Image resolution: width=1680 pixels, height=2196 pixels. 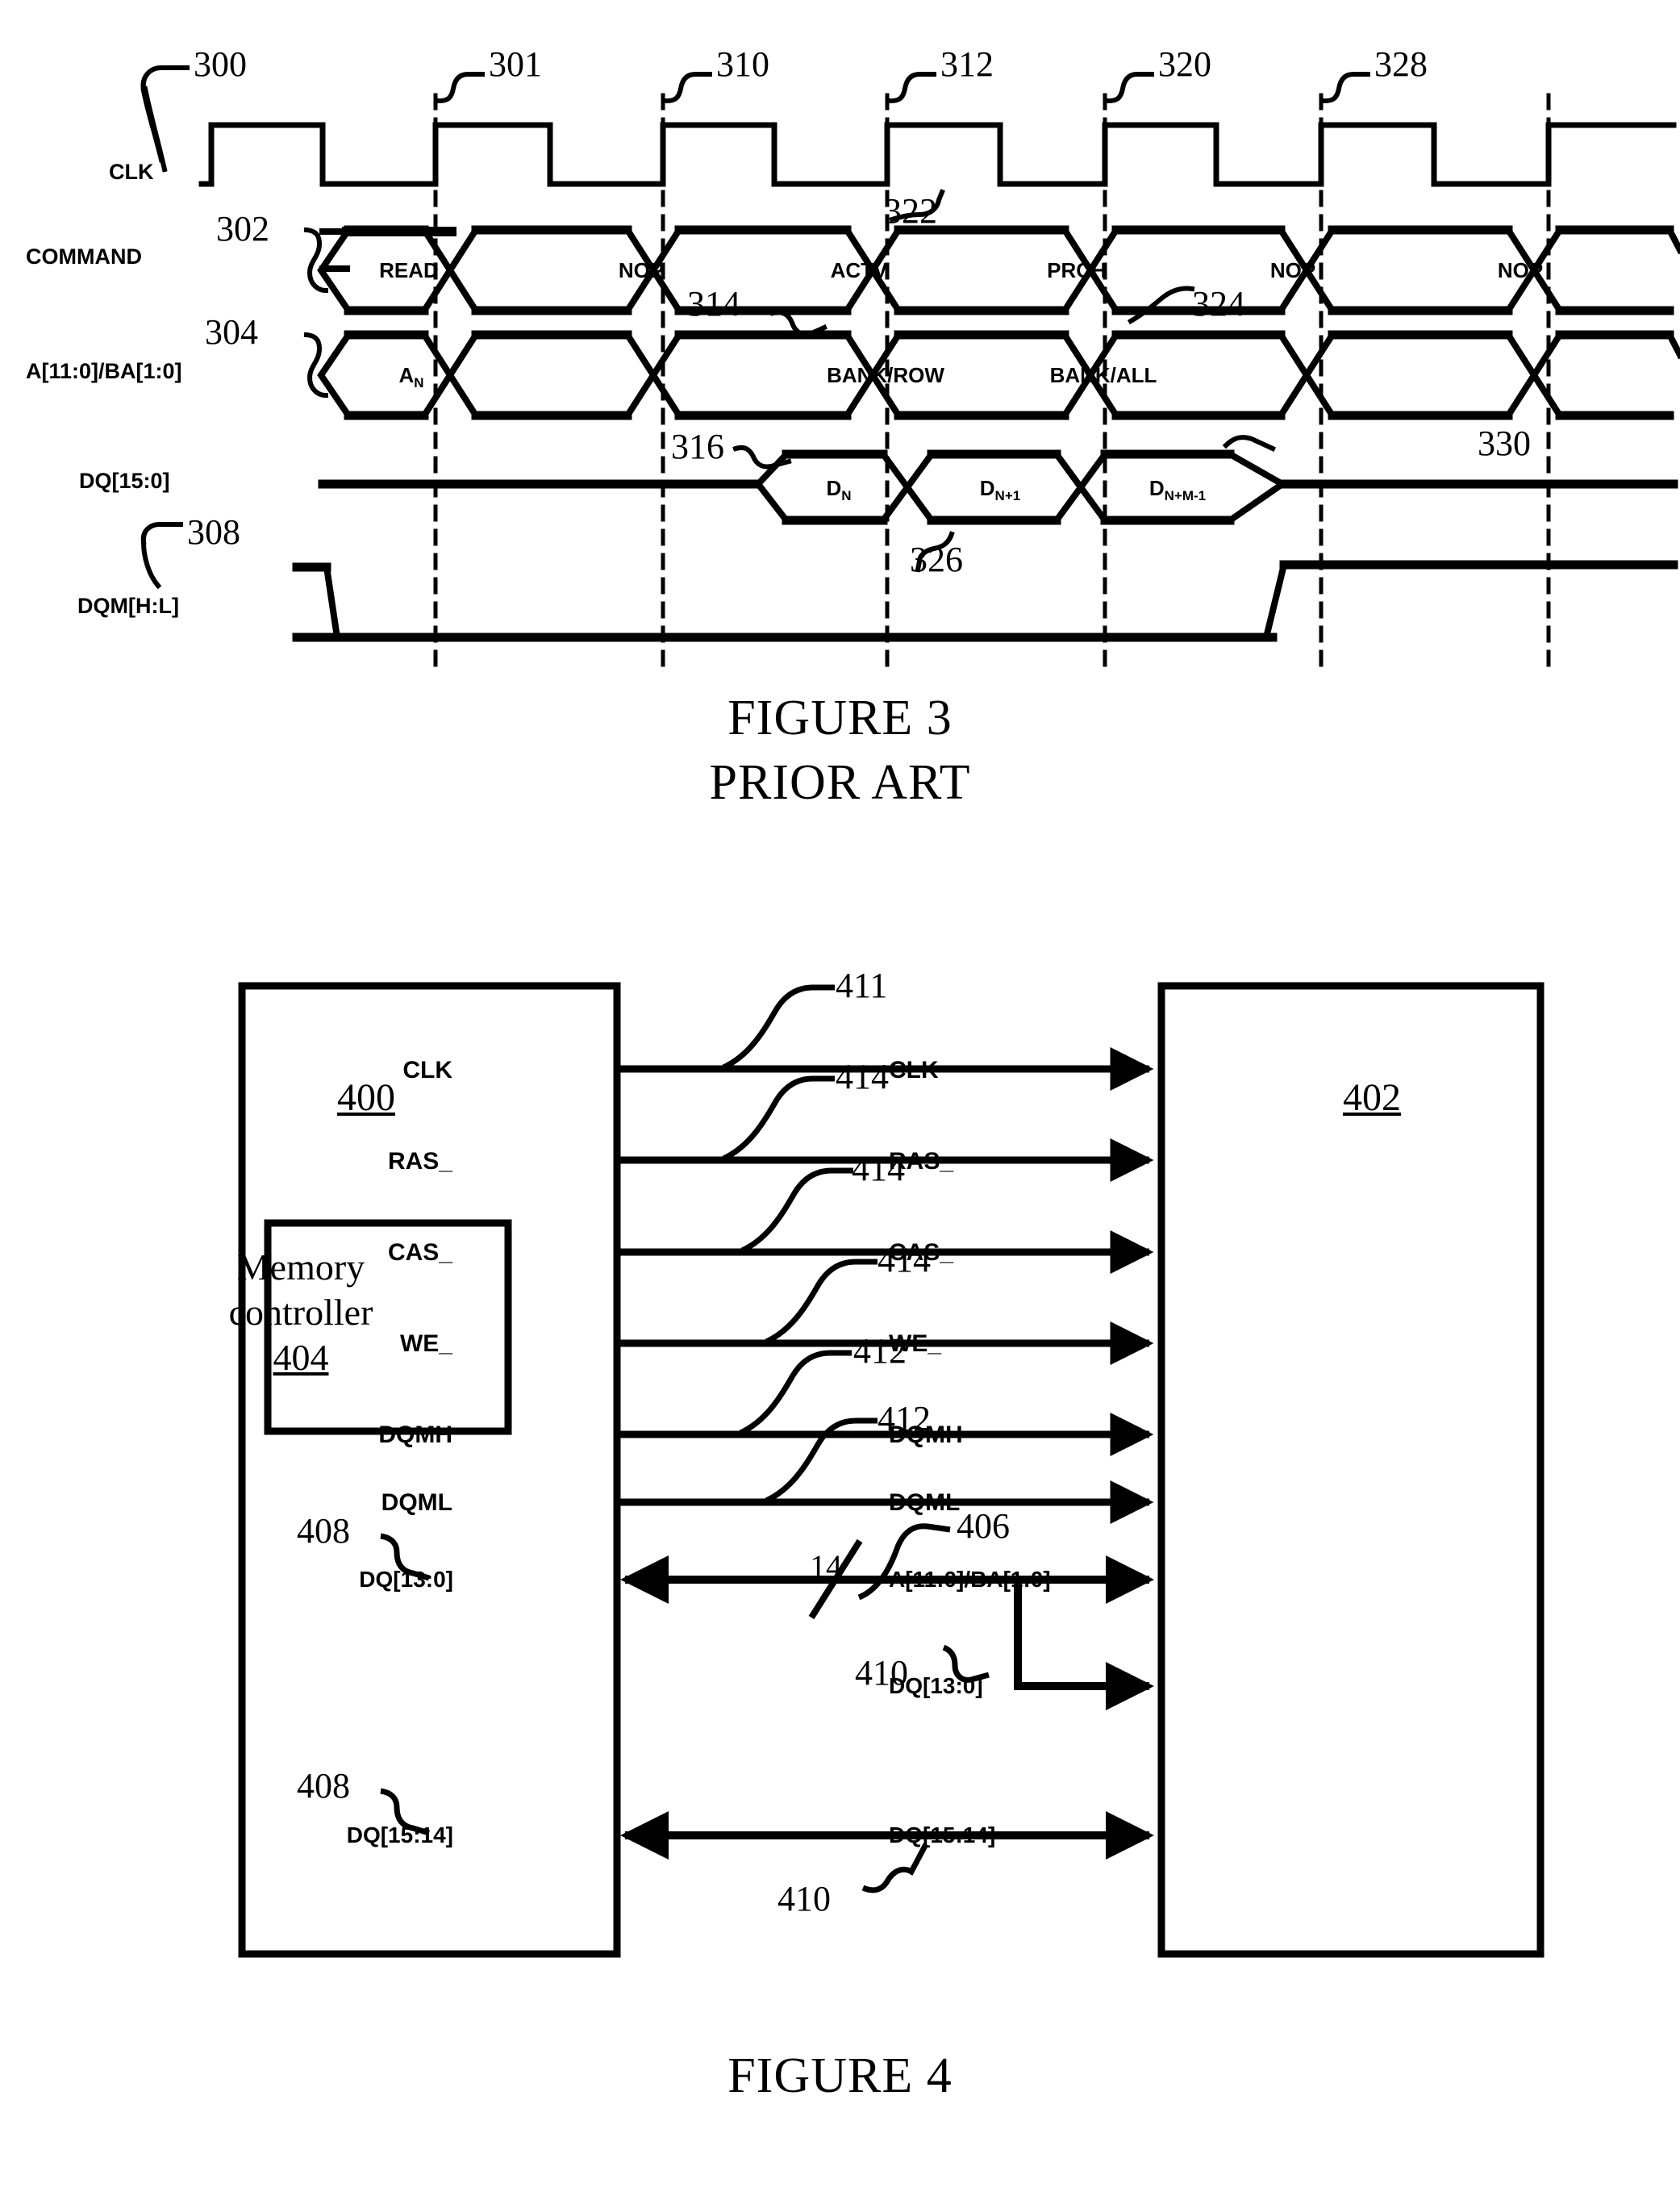 I want to click on callout-302: 302, so click(x=243, y=229).